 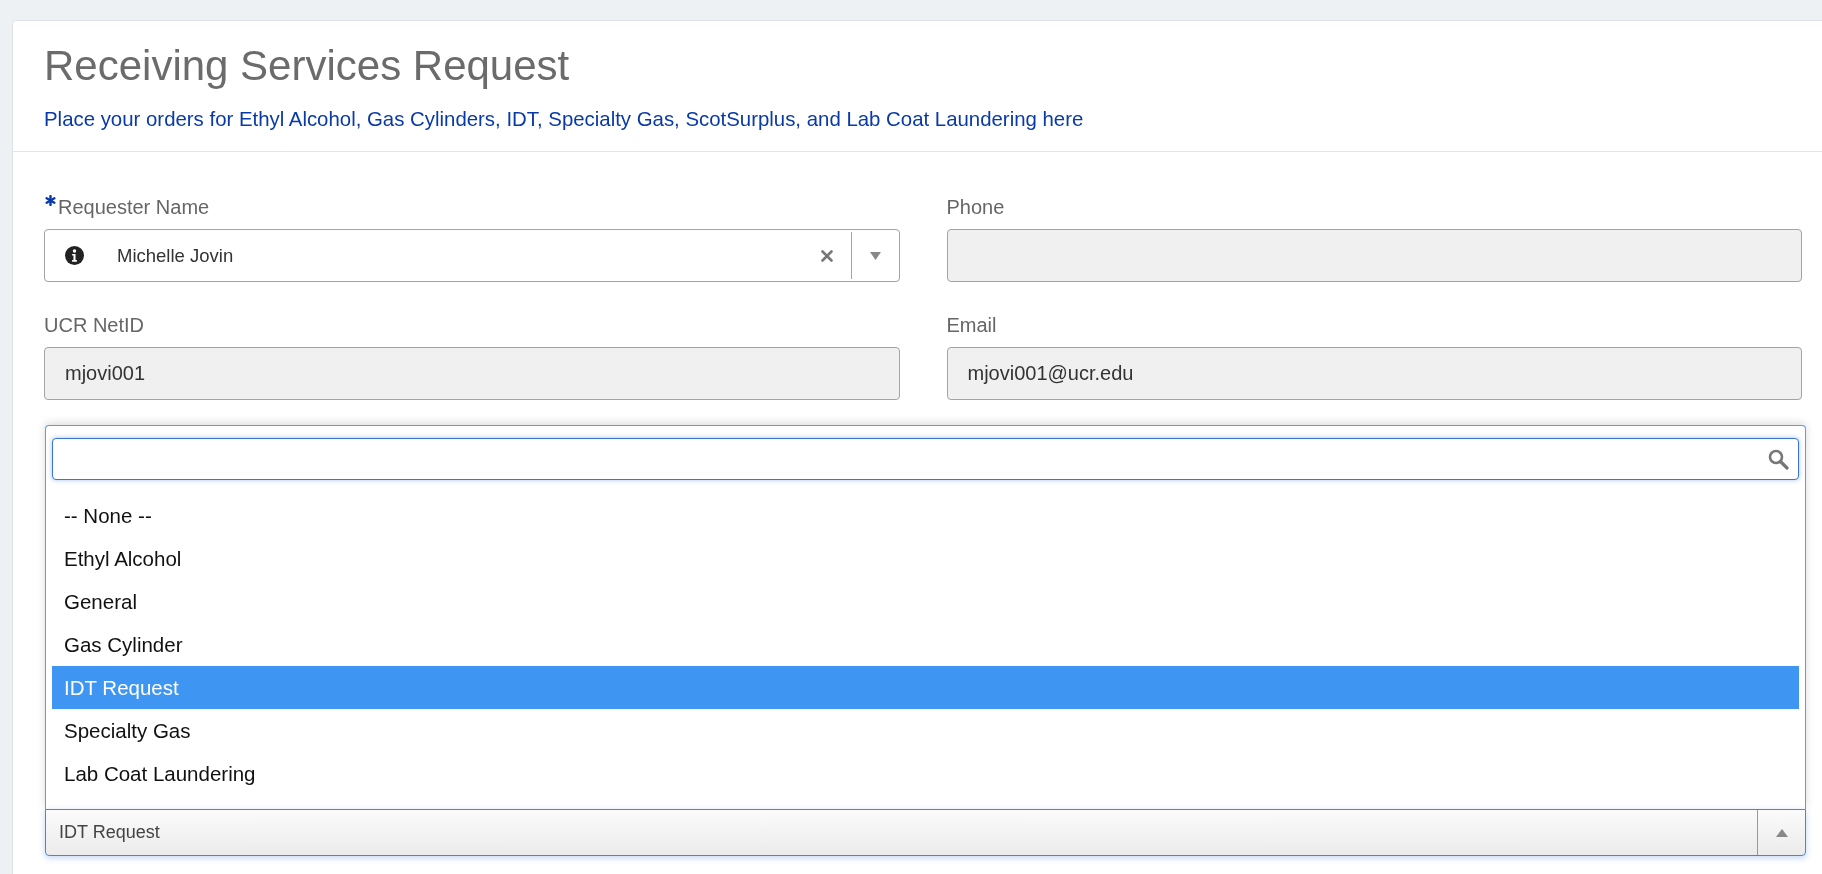 I want to click on input-field: mjovi001@ucr.edu, so click(x=1374, y=373).